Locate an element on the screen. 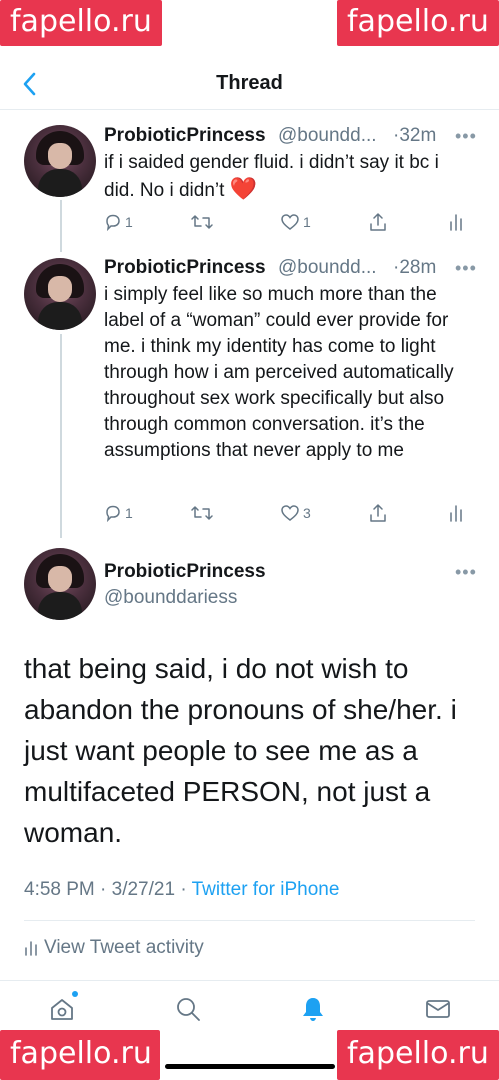 The image size is (499, 1080). tweet-meta: 4:58 PM · 3/27/21 · Twitter for iPhone is located at coordinates (181, 890).